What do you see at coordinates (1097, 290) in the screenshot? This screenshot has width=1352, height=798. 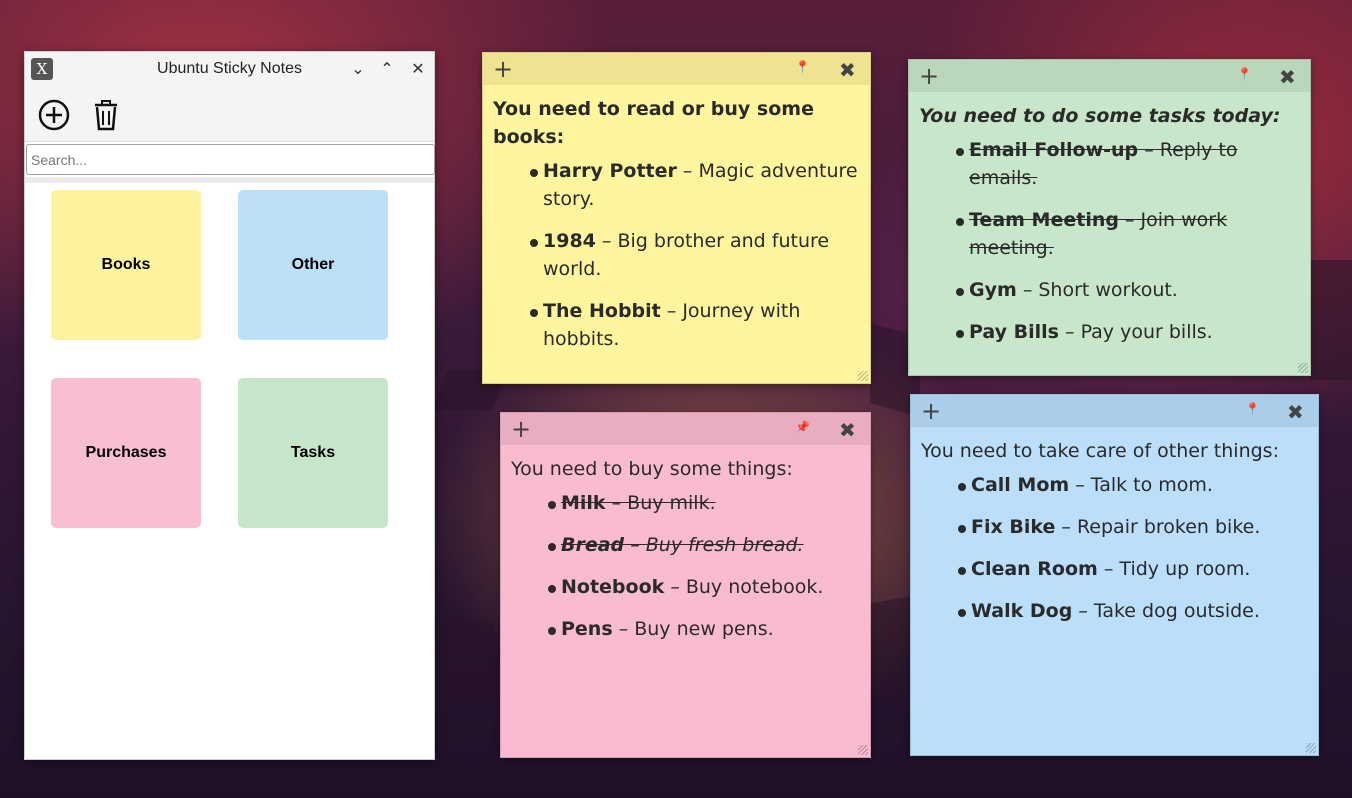 I see `item-desc: – Short workout.` at bounding box center [1097, 290].